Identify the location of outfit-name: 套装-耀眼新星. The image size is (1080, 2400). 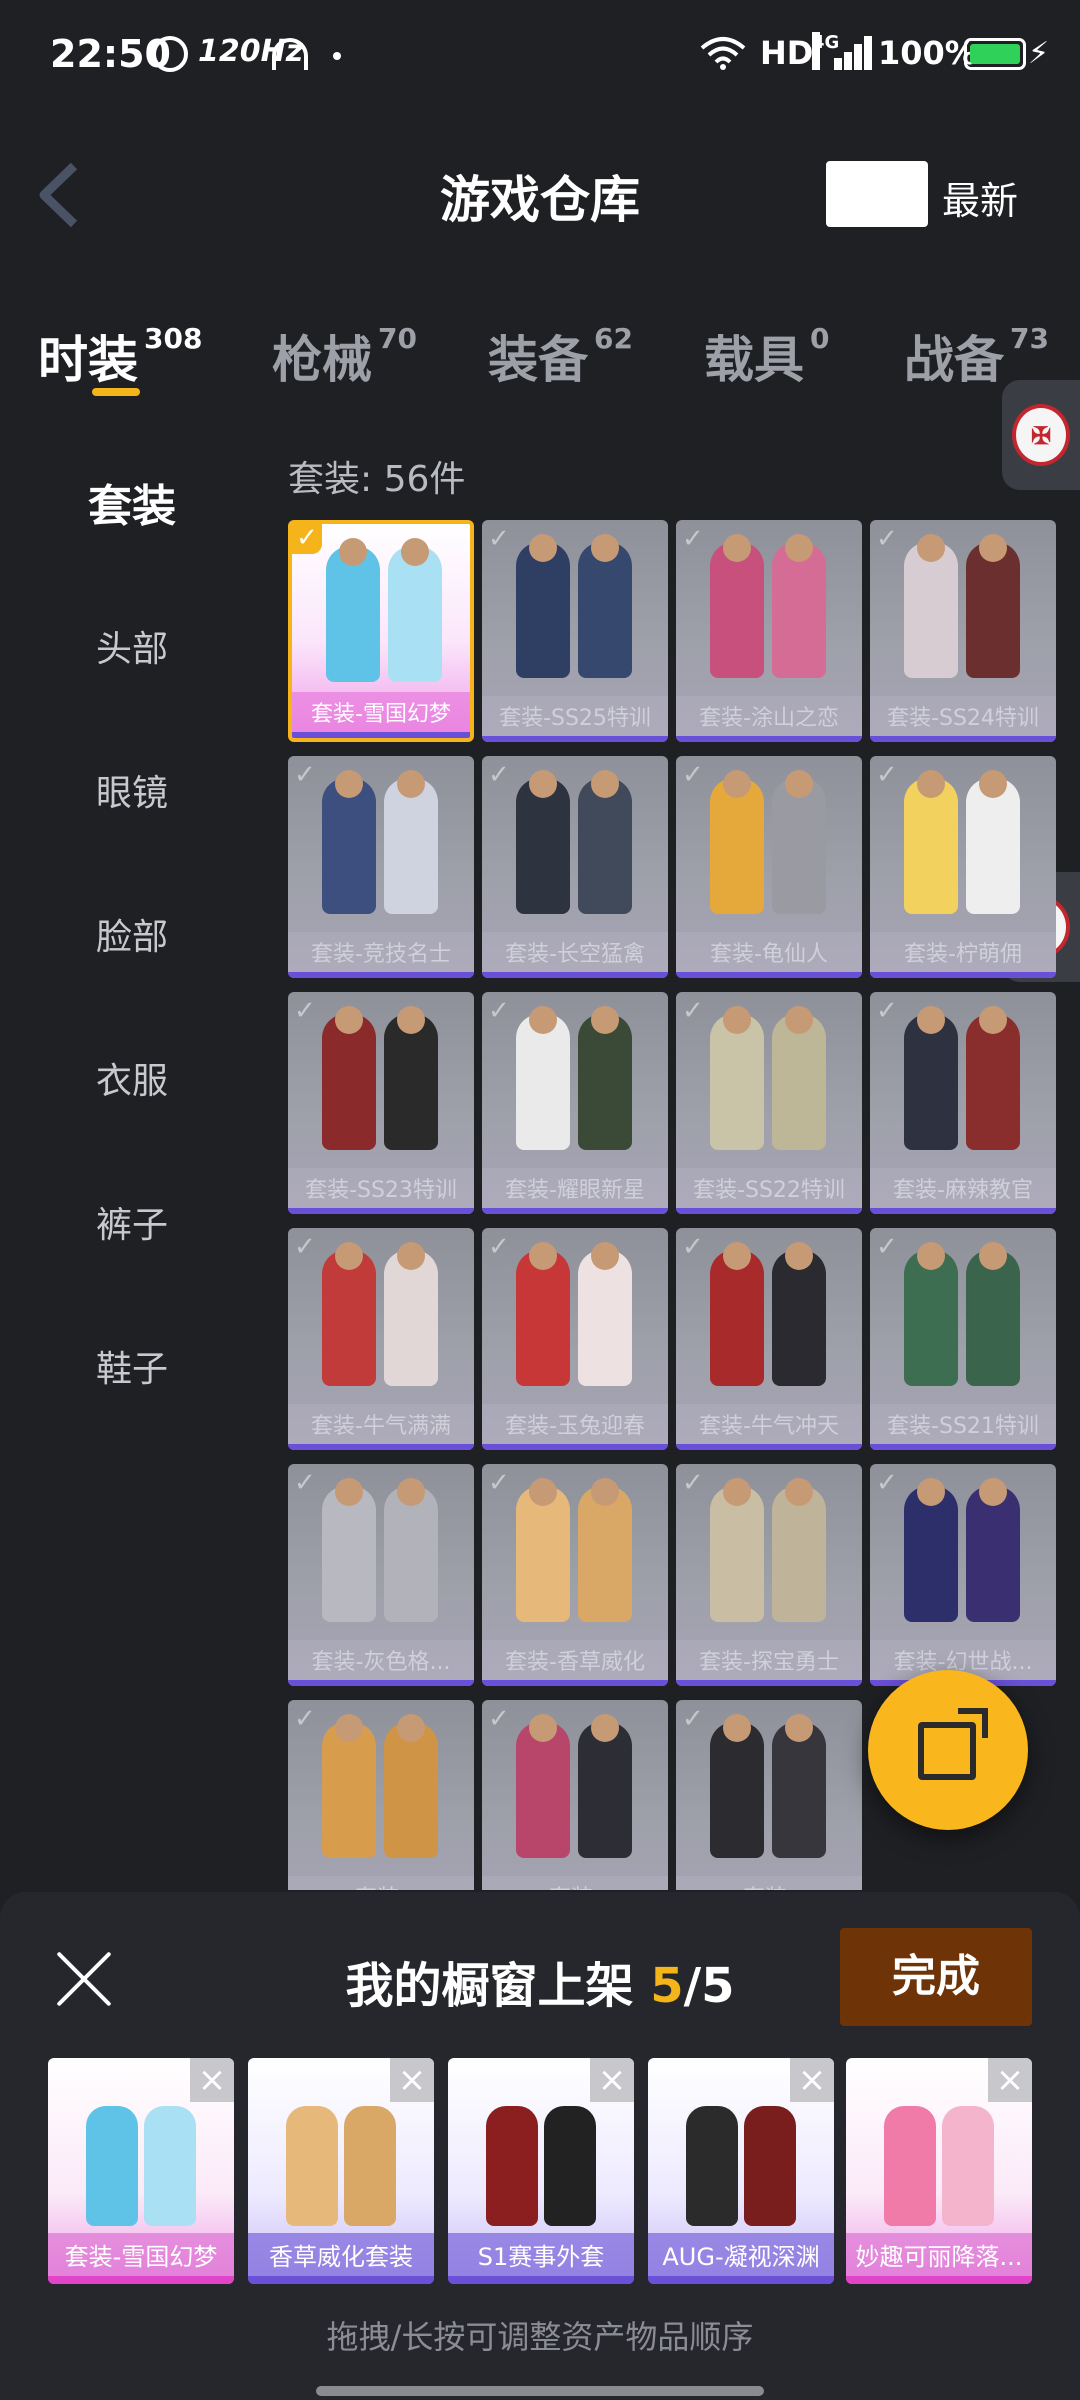
(575, 1188).